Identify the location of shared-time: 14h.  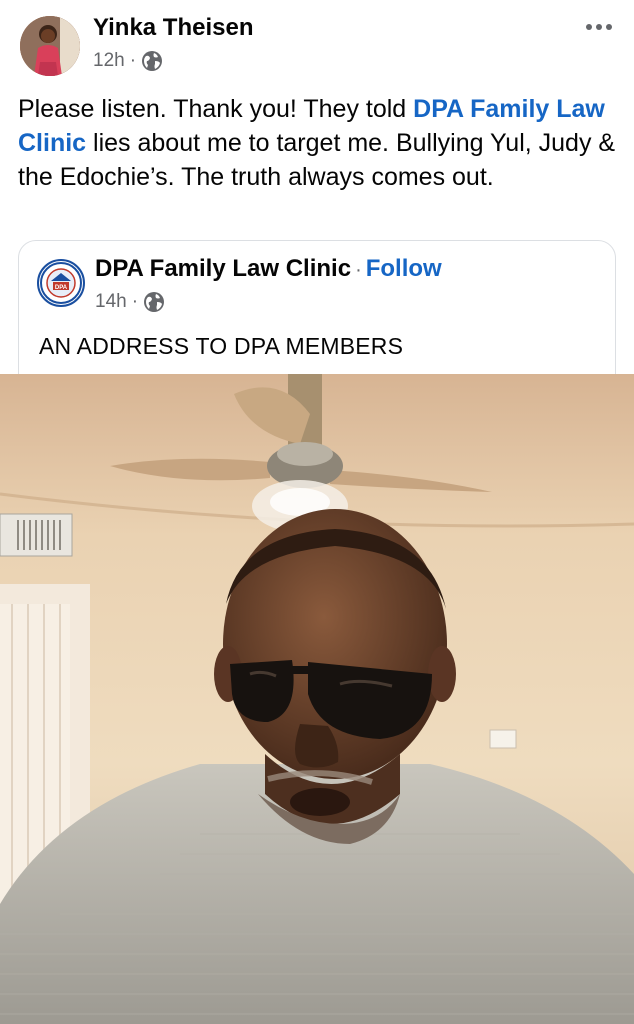
(111, 302).